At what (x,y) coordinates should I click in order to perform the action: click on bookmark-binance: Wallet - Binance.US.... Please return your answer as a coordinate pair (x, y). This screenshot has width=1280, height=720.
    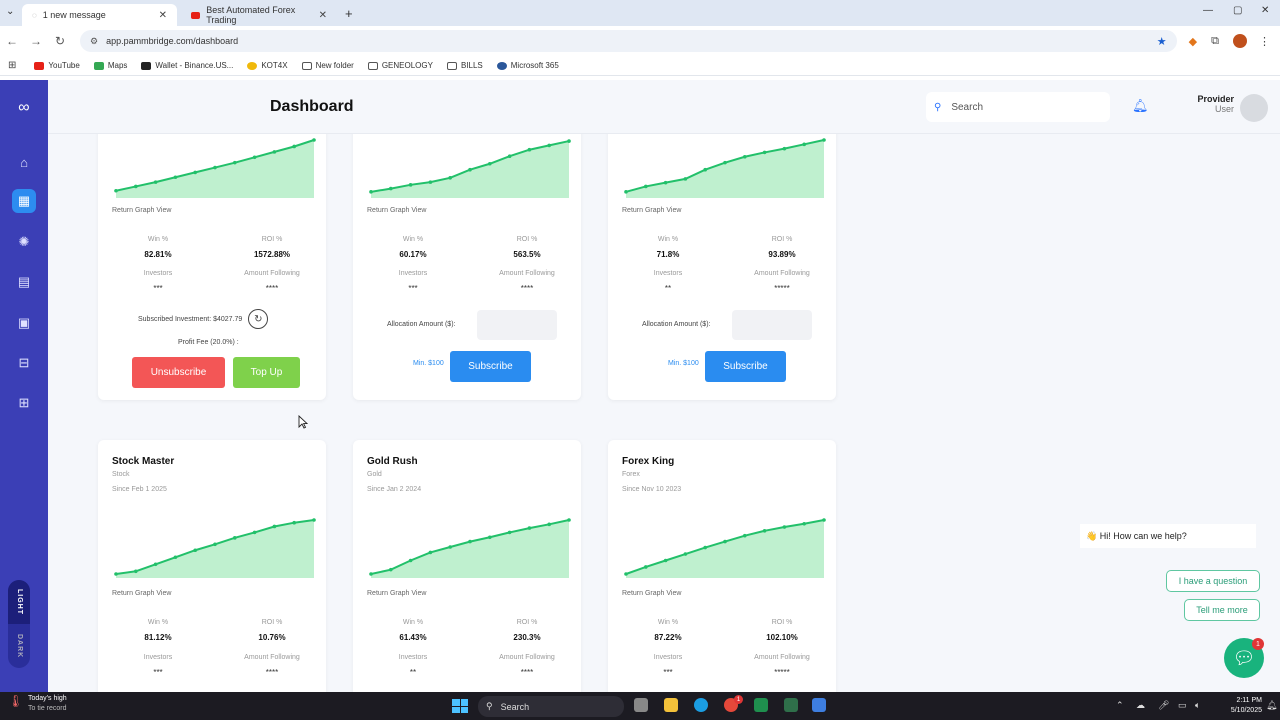
    Looking at the image, I should click on (187, 65).